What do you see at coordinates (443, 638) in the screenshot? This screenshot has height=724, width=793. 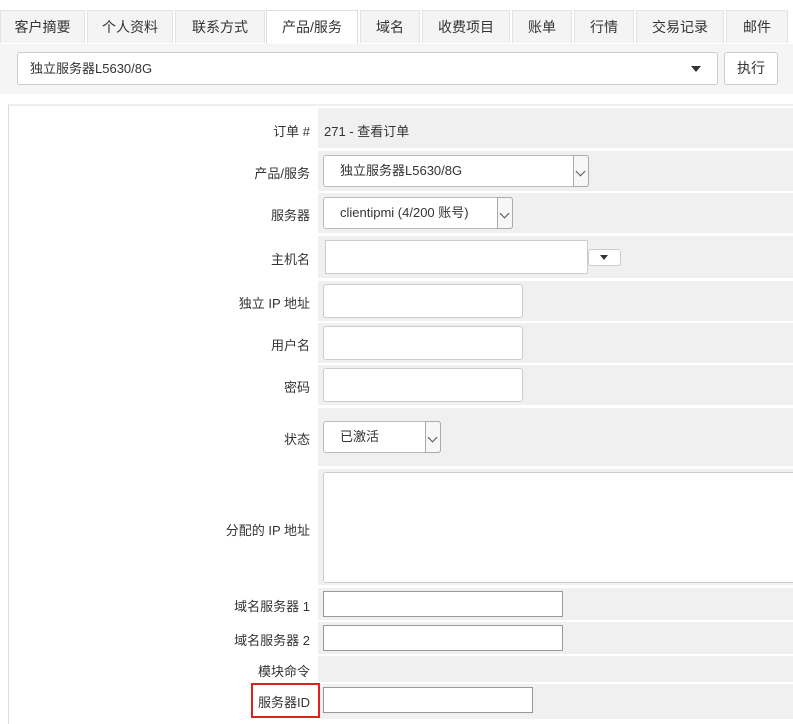 I see `ns2-input` at bounding box center [443, 638].